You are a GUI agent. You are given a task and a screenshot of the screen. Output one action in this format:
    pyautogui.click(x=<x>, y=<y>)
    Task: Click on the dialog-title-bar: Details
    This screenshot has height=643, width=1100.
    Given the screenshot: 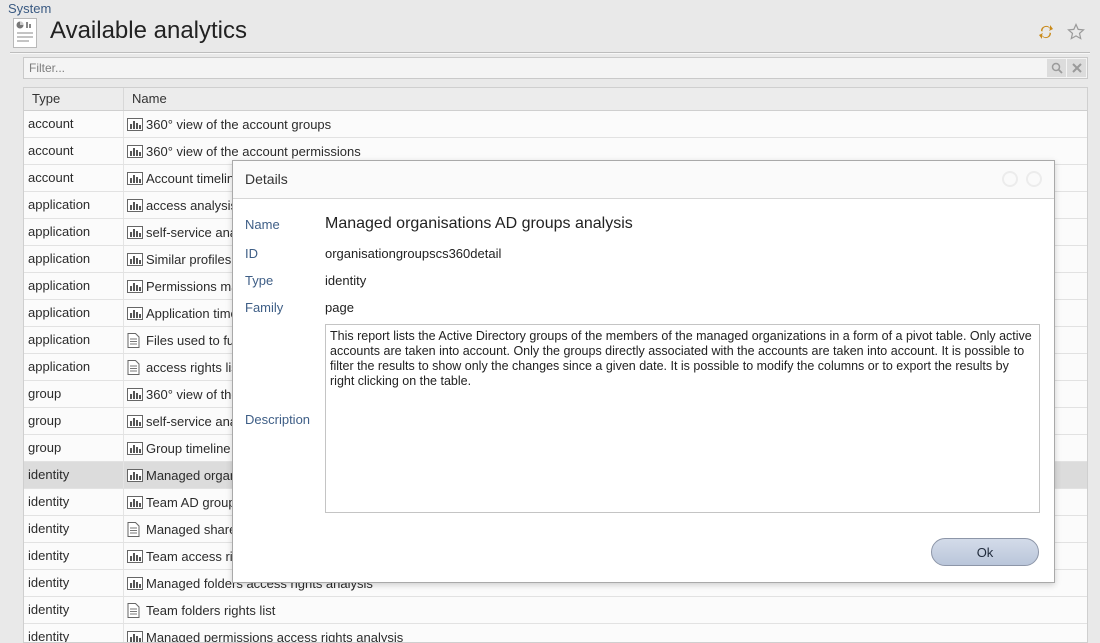 What is the action you would take?
    pyautogui.click(x=643, y=180)
    